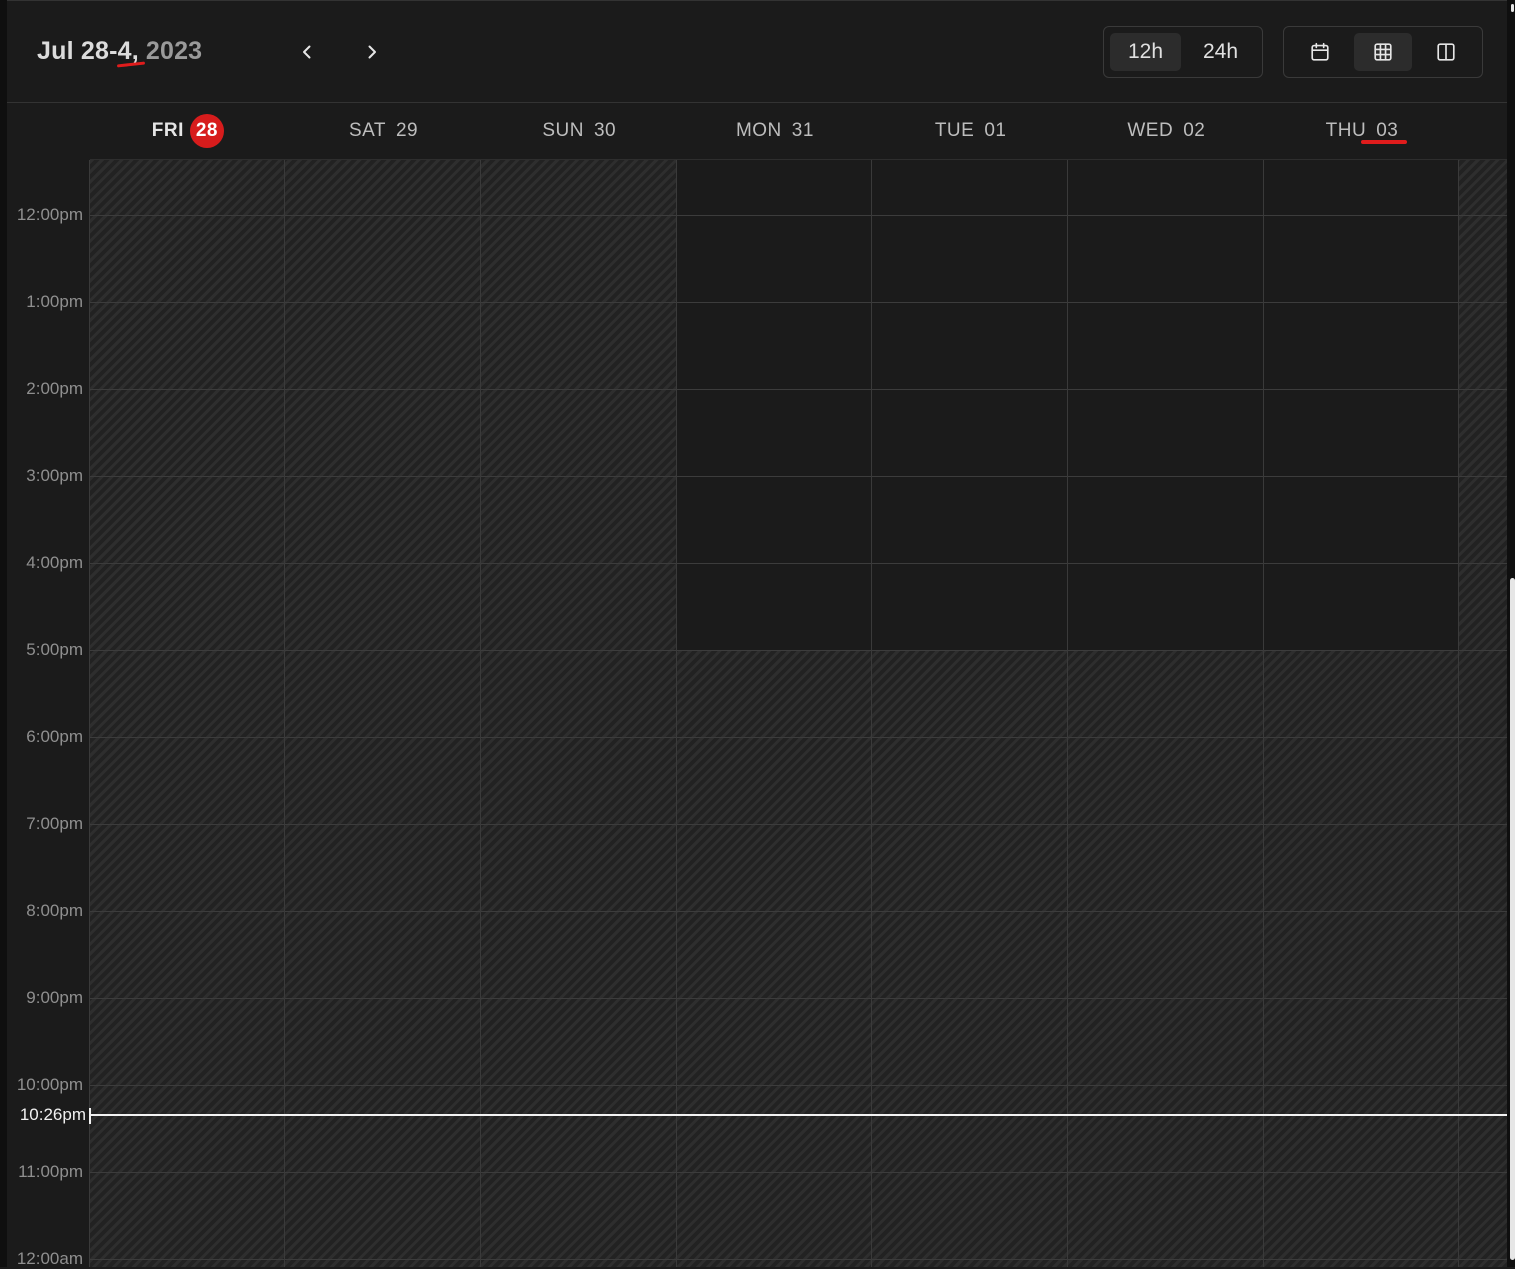 This screenshot has height=1269, width=1515. I want to click on date-range-title: Jul 28-4, 2023, so click(119, 51).